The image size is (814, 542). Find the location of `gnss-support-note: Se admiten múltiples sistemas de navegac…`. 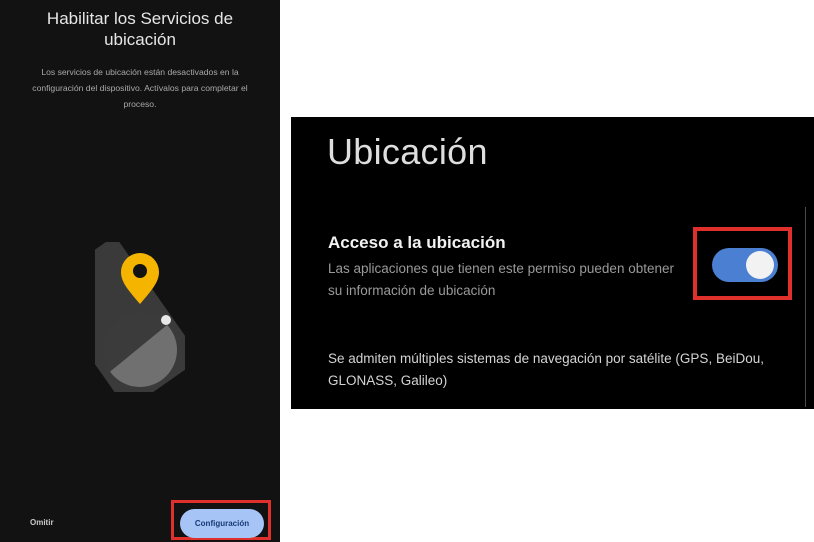

gnss-support-note: Se admiten múltiples sistemas de navegac… is located at coordinates (546, 369).